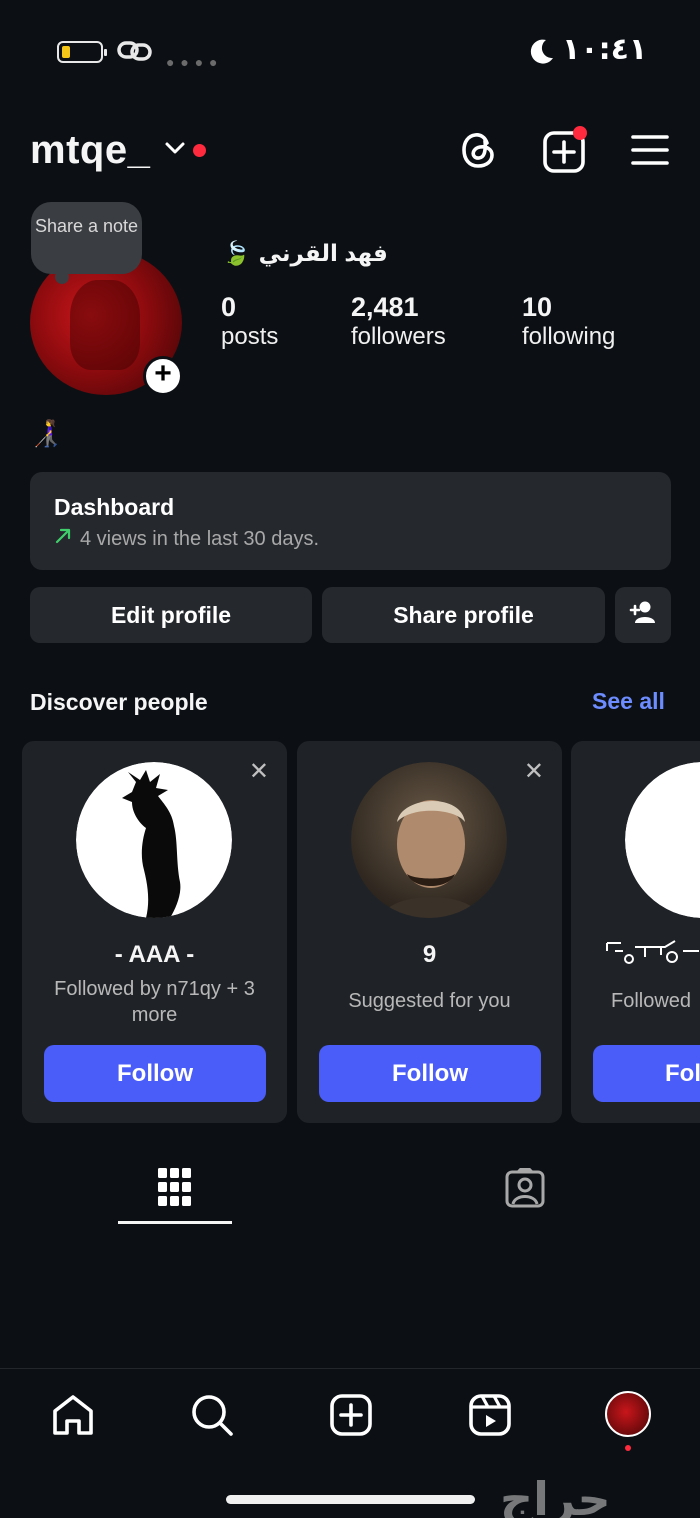  Describe the element at coordinates (175, 150) in the screenshot. I see `chevron-down-icon` at that location.